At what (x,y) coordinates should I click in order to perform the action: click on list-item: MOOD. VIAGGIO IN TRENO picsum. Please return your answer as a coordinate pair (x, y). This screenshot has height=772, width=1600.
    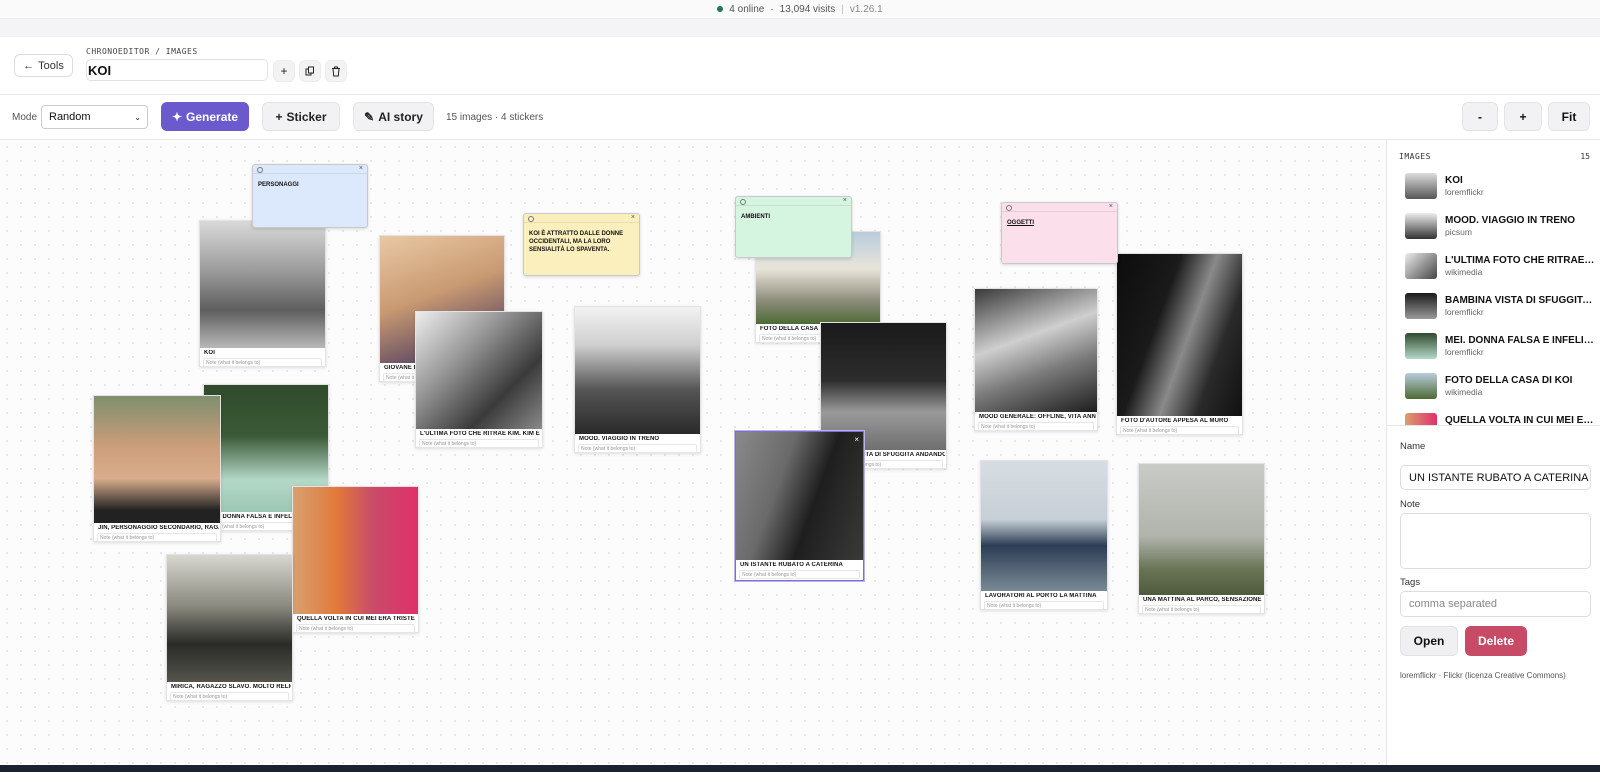
    Looking at the image, I should click on (1500, 230).